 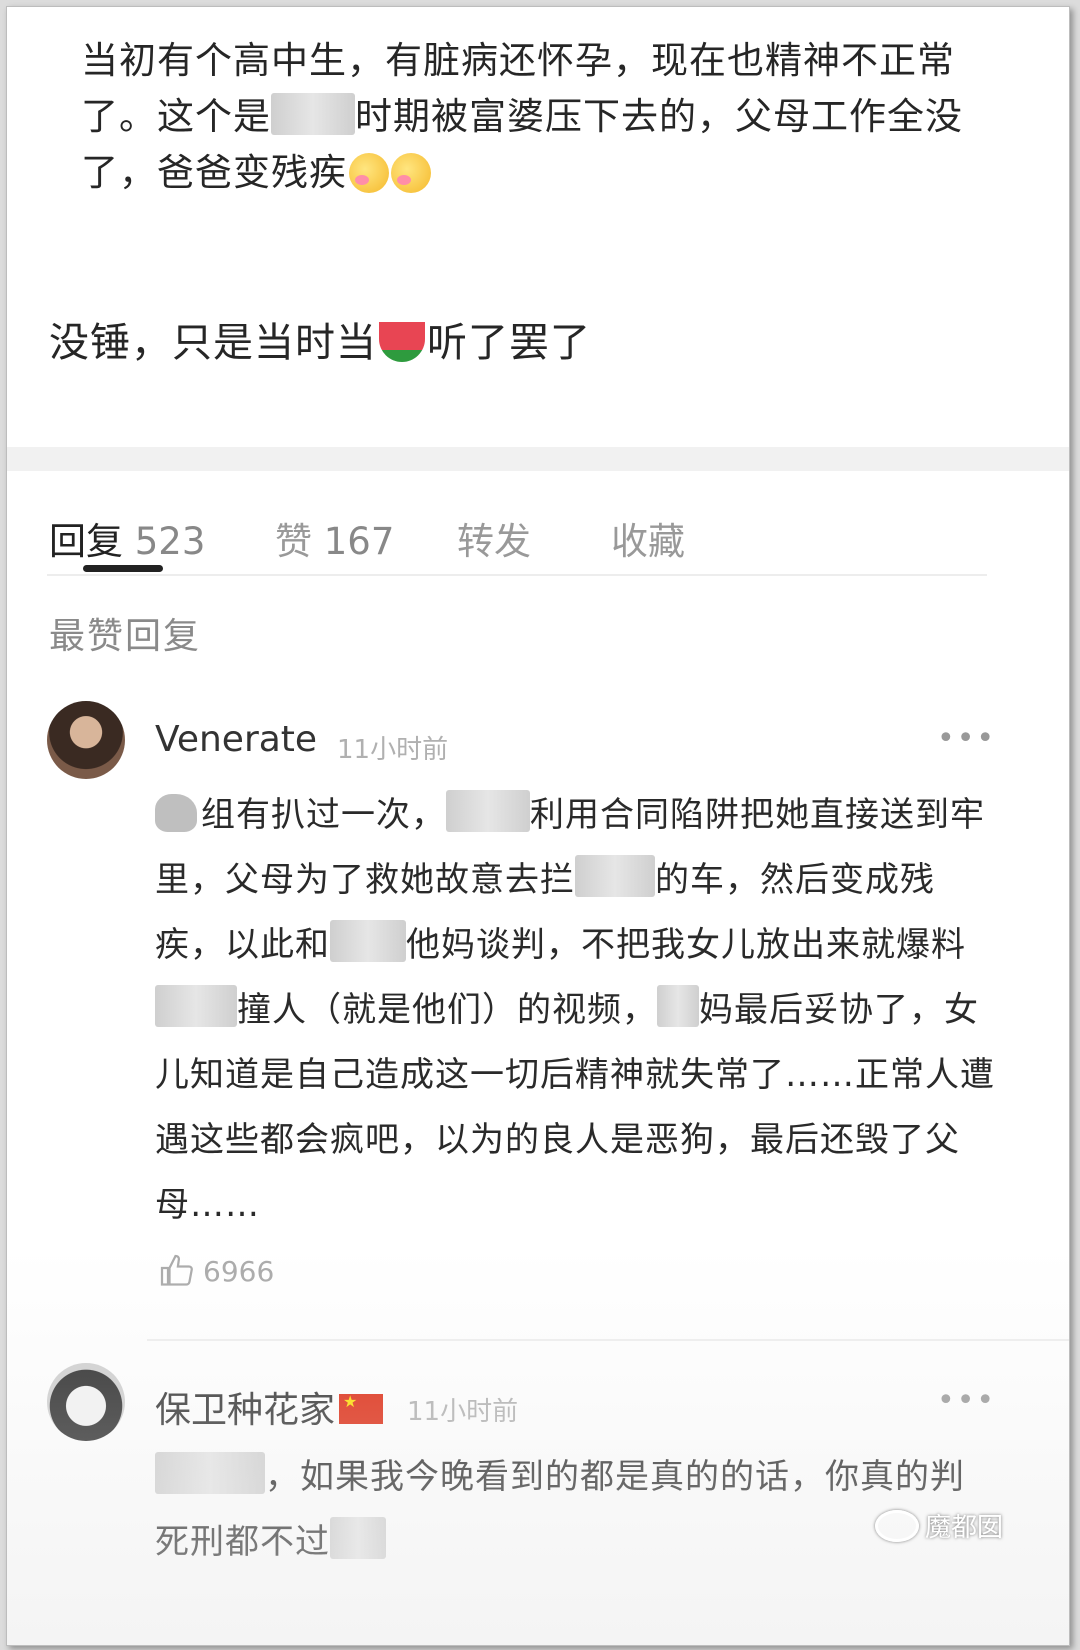 I want to click on tab-label: 收藏, so click(x=648, y=541).